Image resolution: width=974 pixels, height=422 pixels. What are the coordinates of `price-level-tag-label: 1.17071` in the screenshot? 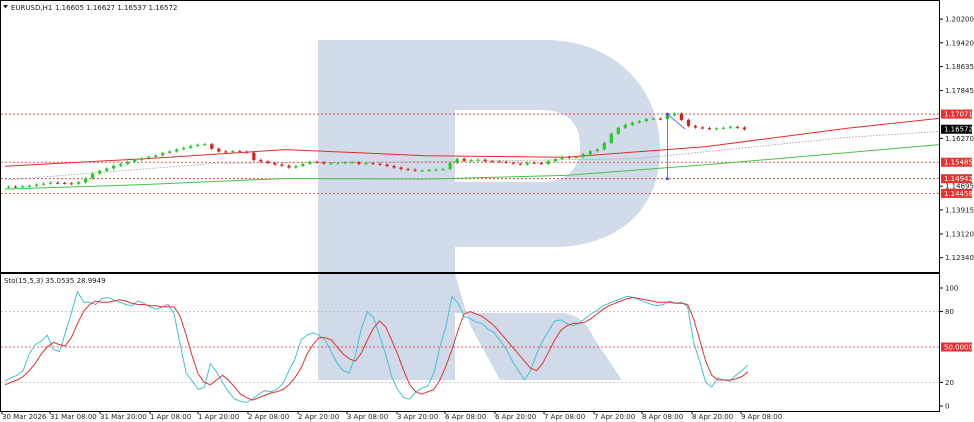 It's located at (958, 115).